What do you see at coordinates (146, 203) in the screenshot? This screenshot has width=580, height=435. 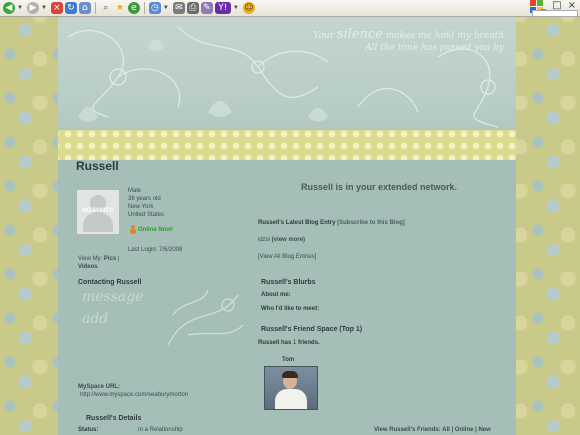 I see `basic-info: Male 36 years old New York United States` at bounding box center [146, 203].